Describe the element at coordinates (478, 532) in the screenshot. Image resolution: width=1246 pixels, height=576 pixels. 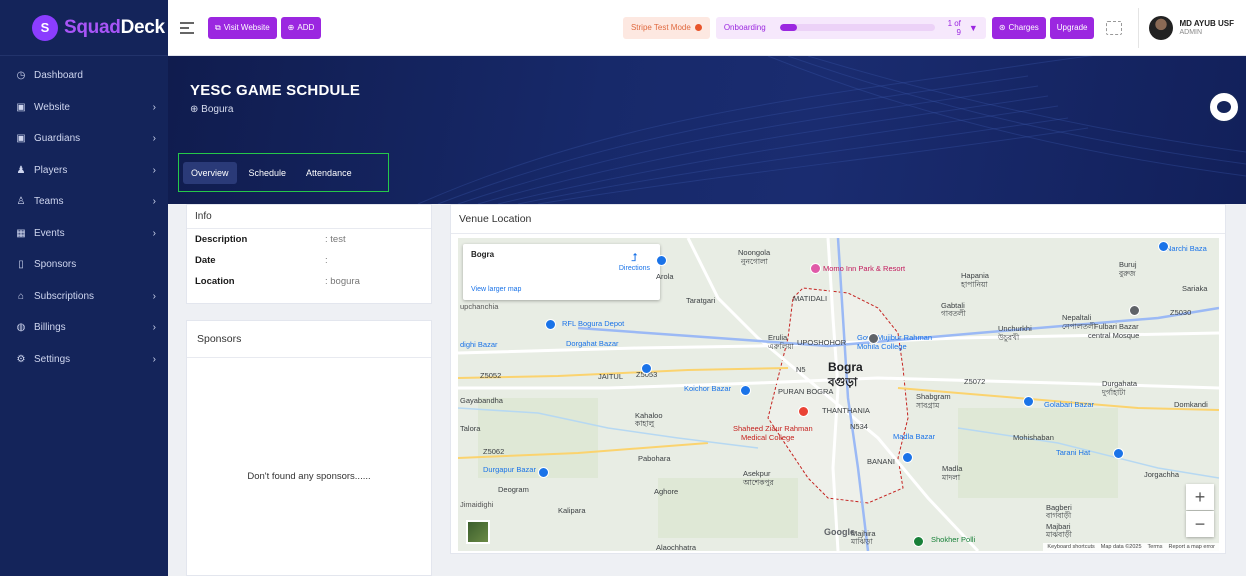
I see `satellite-toggle` at that location.